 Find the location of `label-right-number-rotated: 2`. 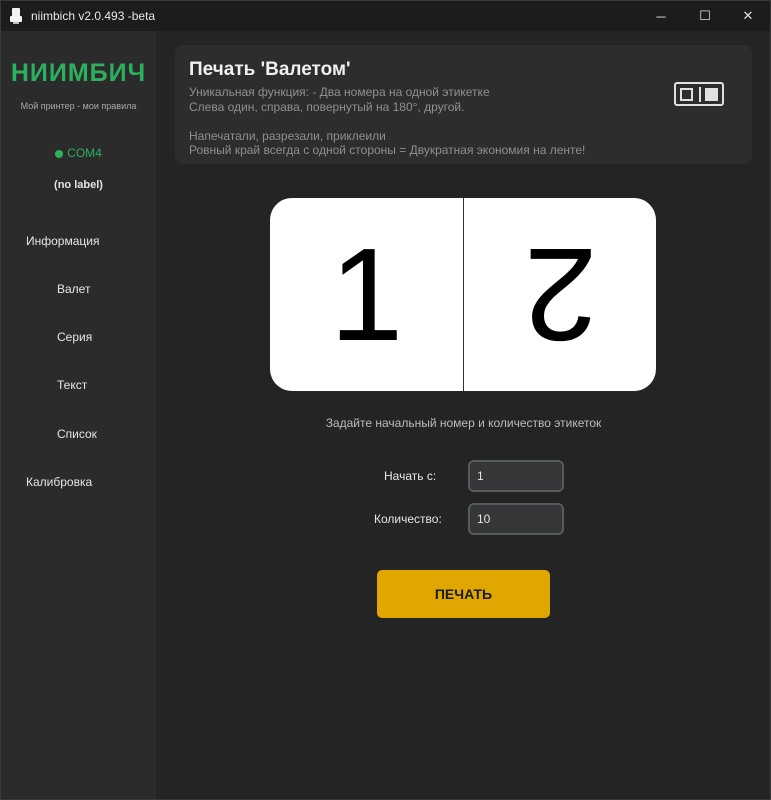

label-right-number-rotated: 2 is located at coordinates (560, 294).